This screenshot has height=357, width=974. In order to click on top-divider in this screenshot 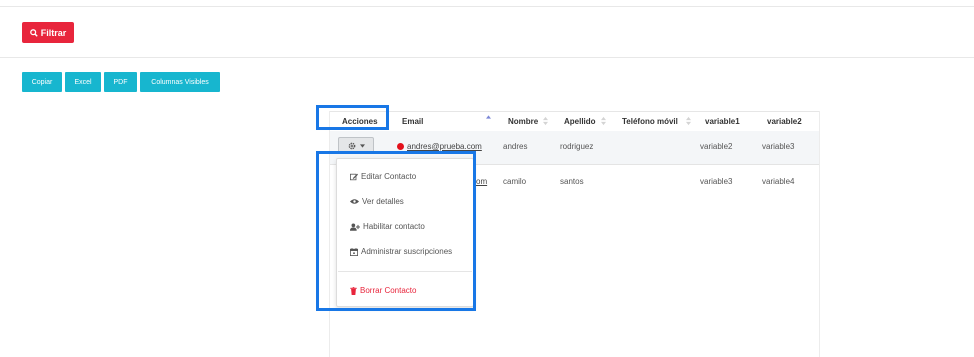, I will do `click(487, 6)`.